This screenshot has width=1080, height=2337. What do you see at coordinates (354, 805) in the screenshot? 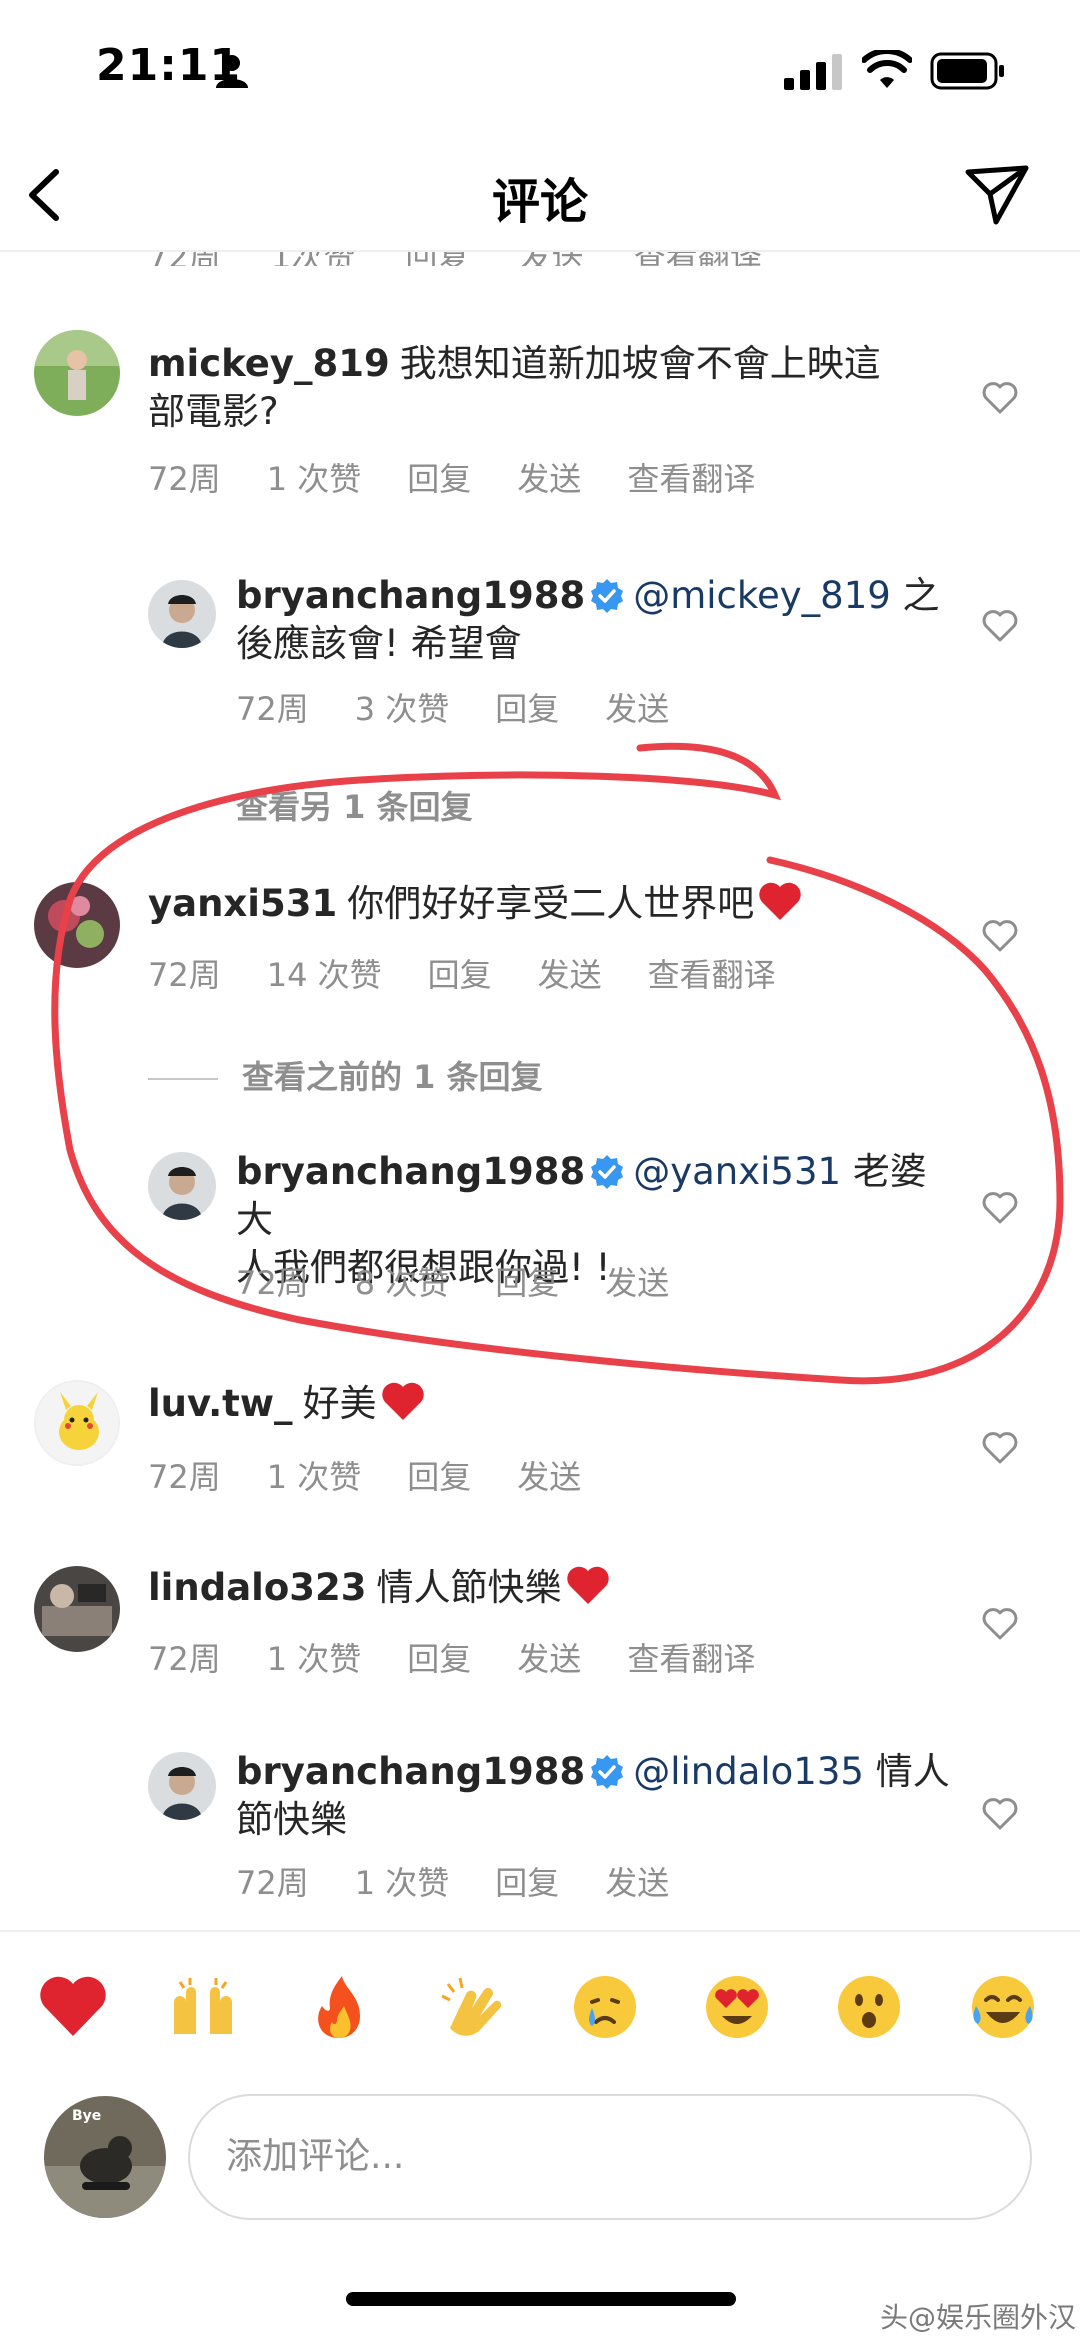
I see `view-more-replies-button: 查看另 1 条回复` at bounding box center [354, 805].